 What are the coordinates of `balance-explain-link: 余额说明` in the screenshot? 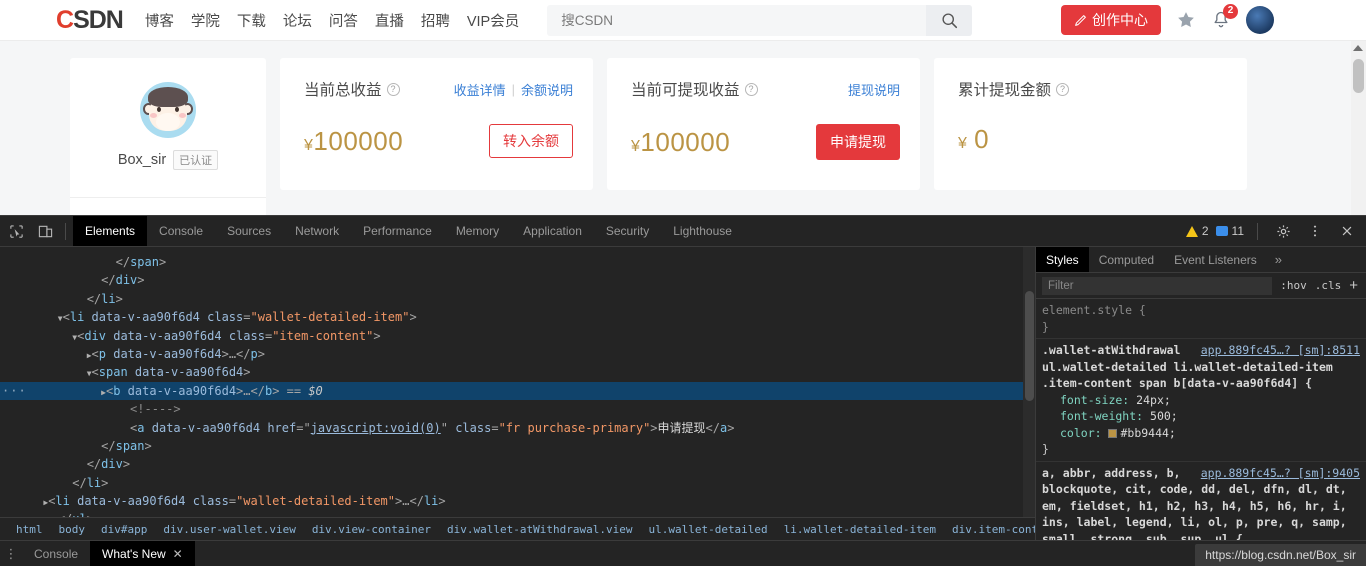 It's located at (547, 89).